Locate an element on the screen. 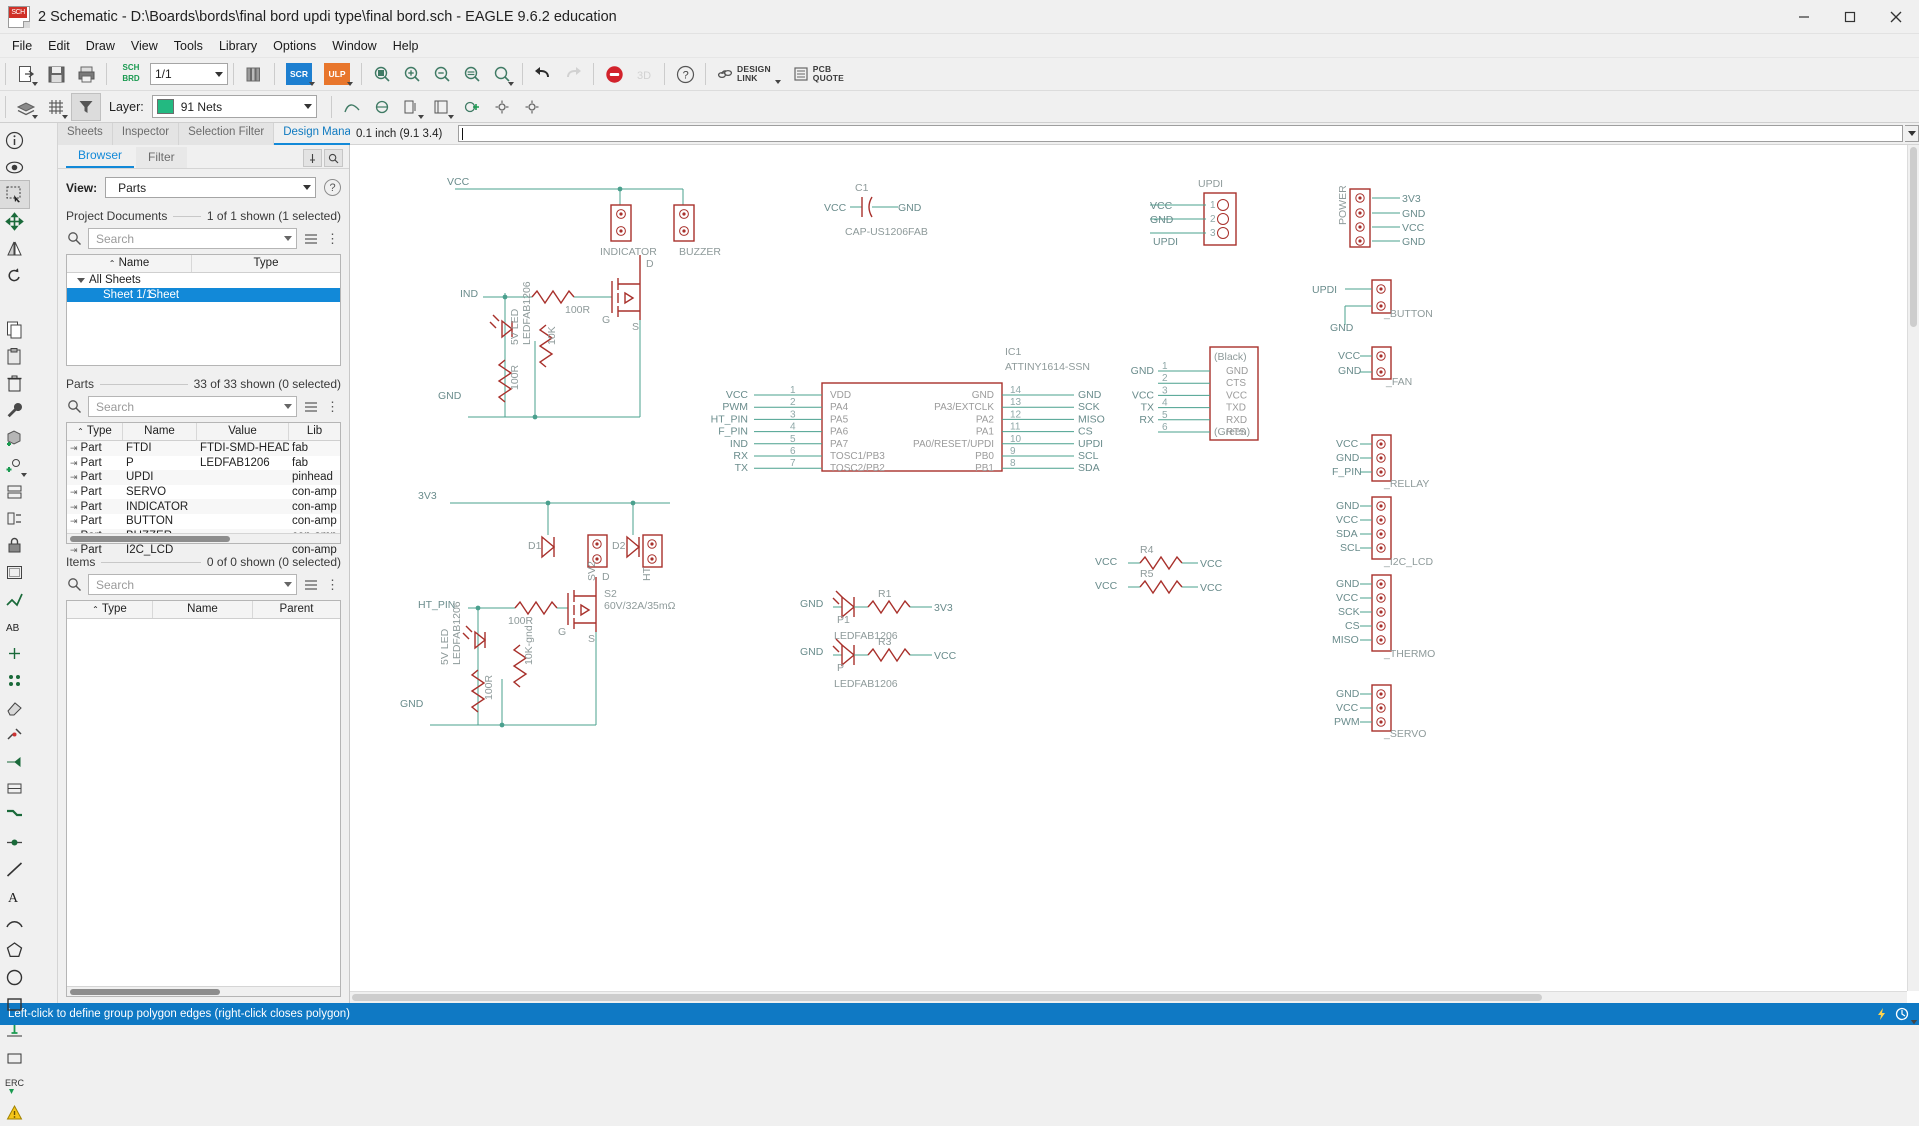 The height and width of the screenshot is (1126, 1919). connector-rellay: VCC GND F_PIN _RELLAY is located at coordinates (1380, 462).